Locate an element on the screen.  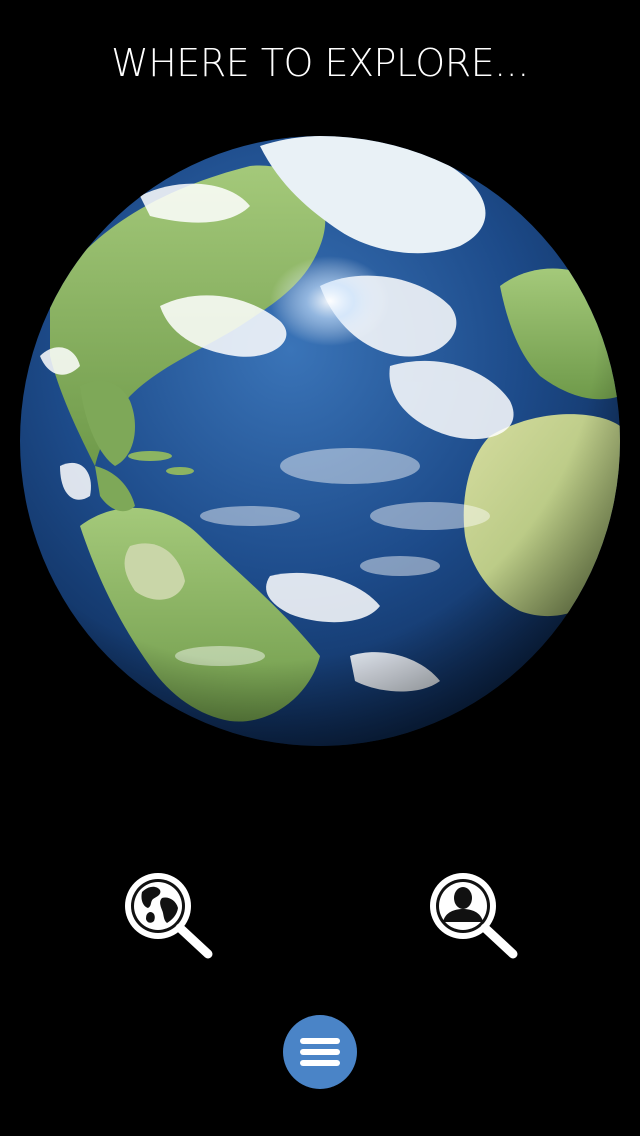
explore-places-button is located at coordinates (170, 918).